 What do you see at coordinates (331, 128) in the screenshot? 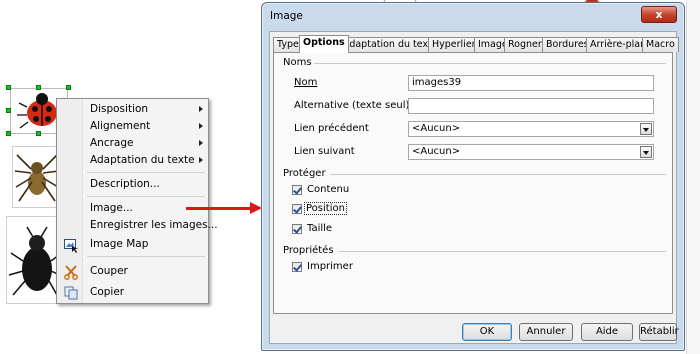
I see `previous-link-label: Lien précédent` at bounding box center [331, 128].